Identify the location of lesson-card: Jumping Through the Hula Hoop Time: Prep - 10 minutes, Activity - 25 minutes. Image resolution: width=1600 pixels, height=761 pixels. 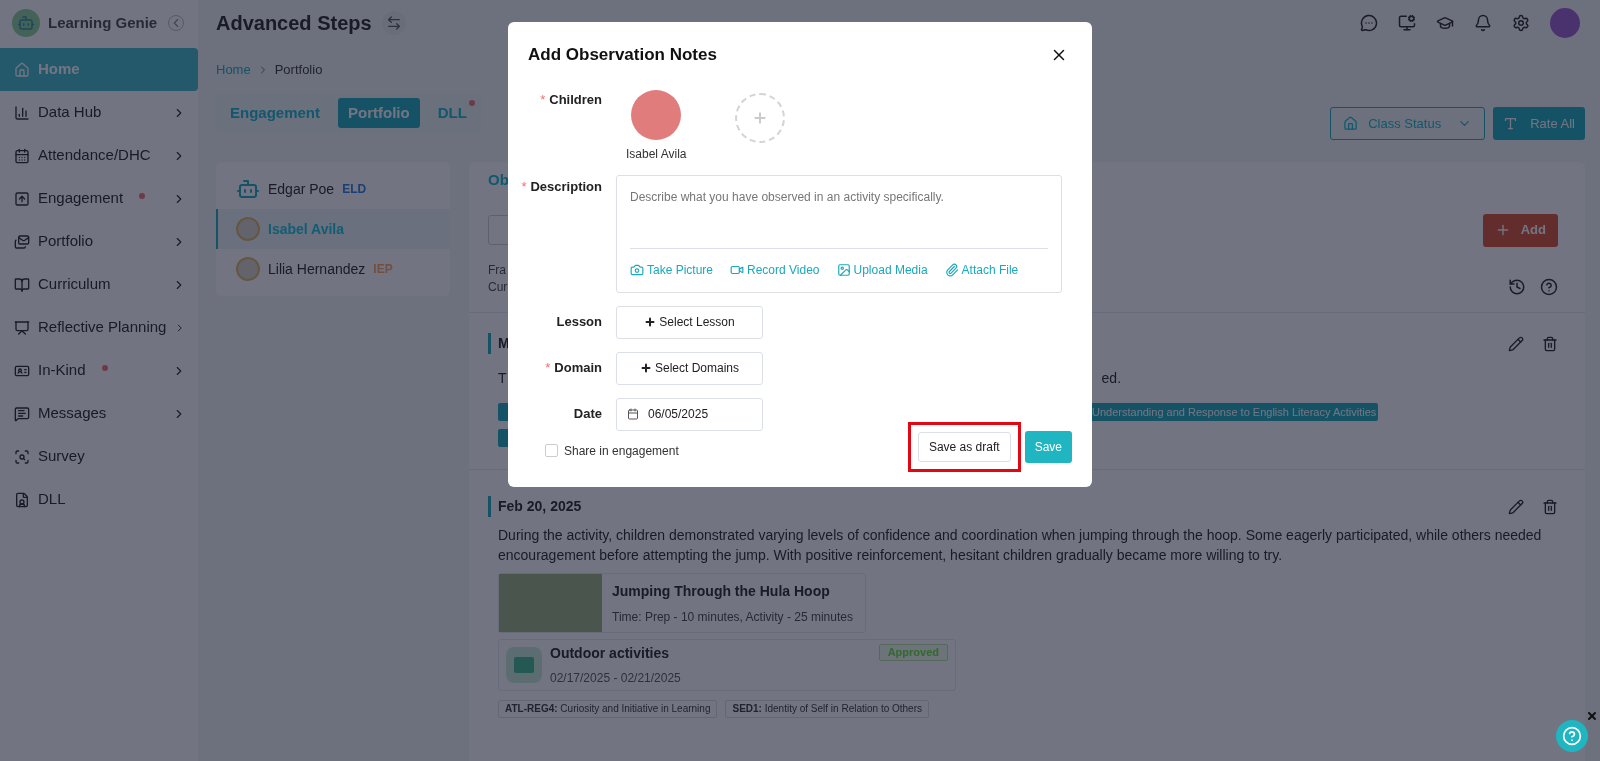
(682, 603).